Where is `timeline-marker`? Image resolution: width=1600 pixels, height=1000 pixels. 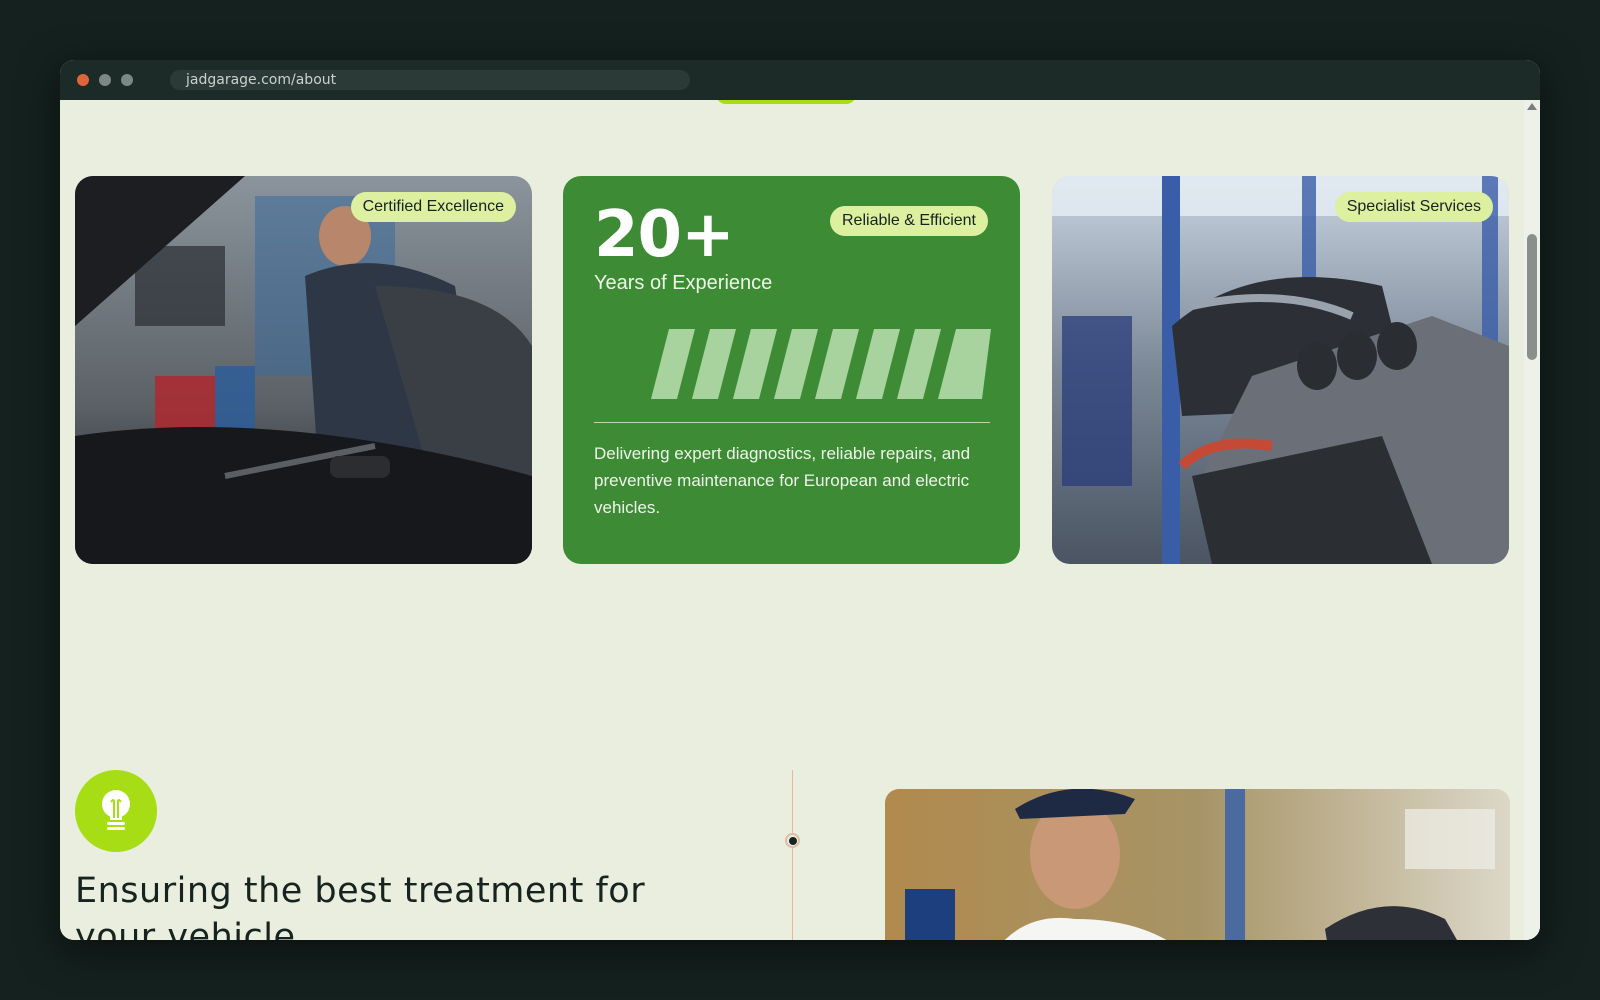 timeline-marker is located at coordinates (792, 840).